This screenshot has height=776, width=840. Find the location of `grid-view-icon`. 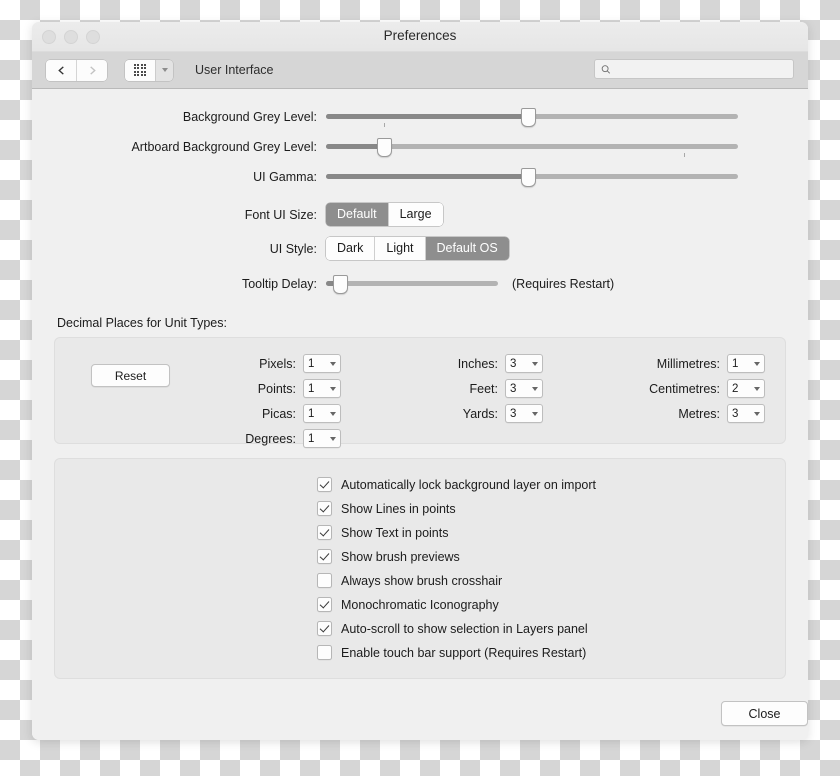

grid-view-icon is located at coordinates (140, 70).